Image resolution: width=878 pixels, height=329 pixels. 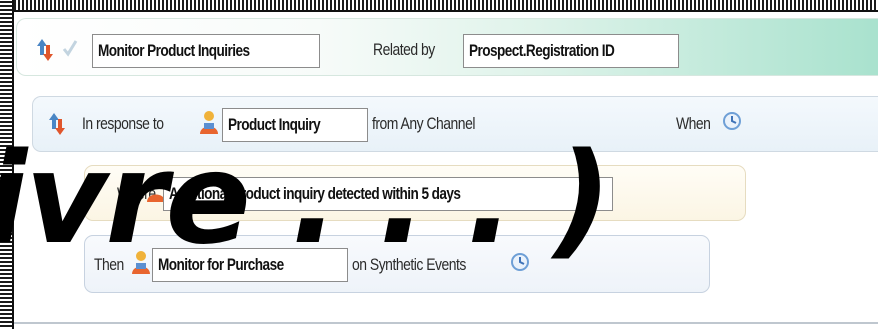 I want to click on related-by-label: Related by, so click(x=404, y=49).